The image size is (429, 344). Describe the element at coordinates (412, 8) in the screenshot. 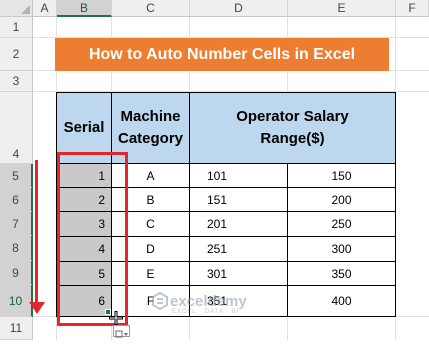

I see `column-header-f: F` at that location.